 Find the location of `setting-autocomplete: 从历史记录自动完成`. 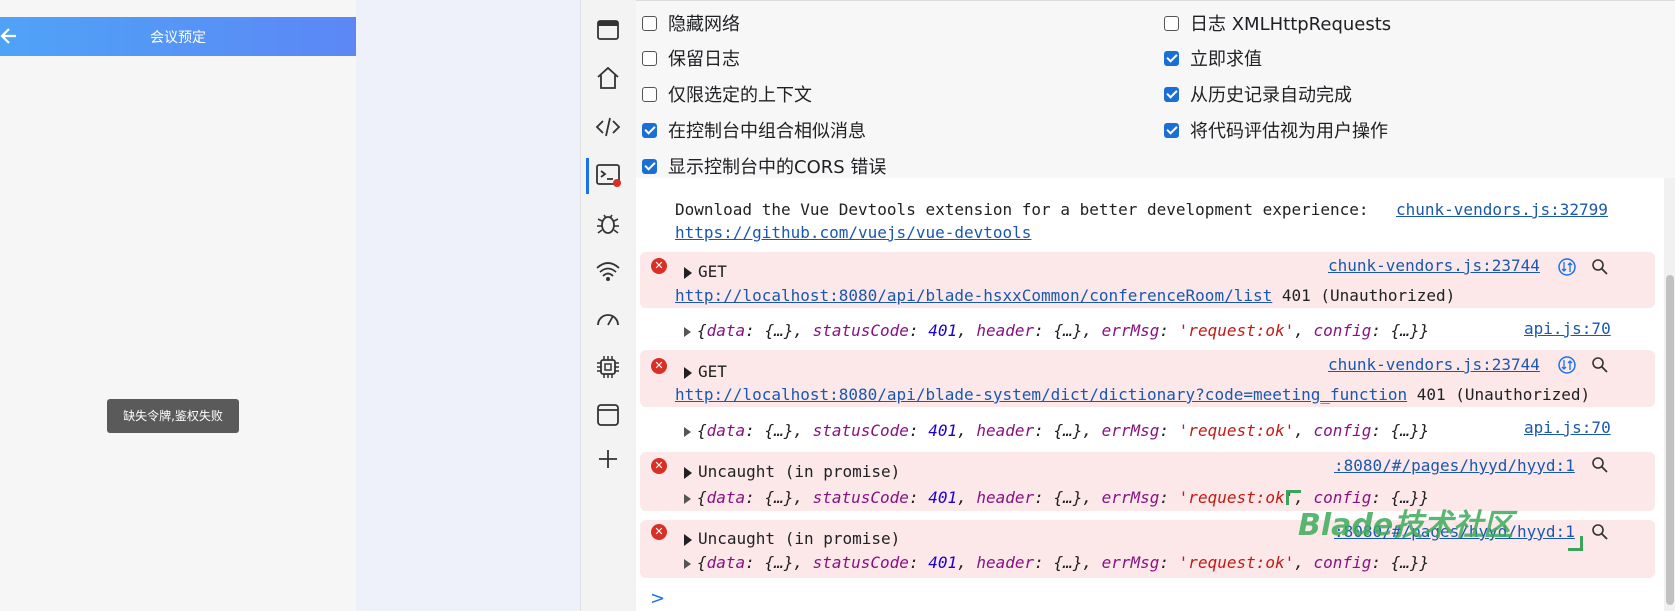

setting-autocomplete: 从历史记录自动完成 is located at coordinates (1258, 94).